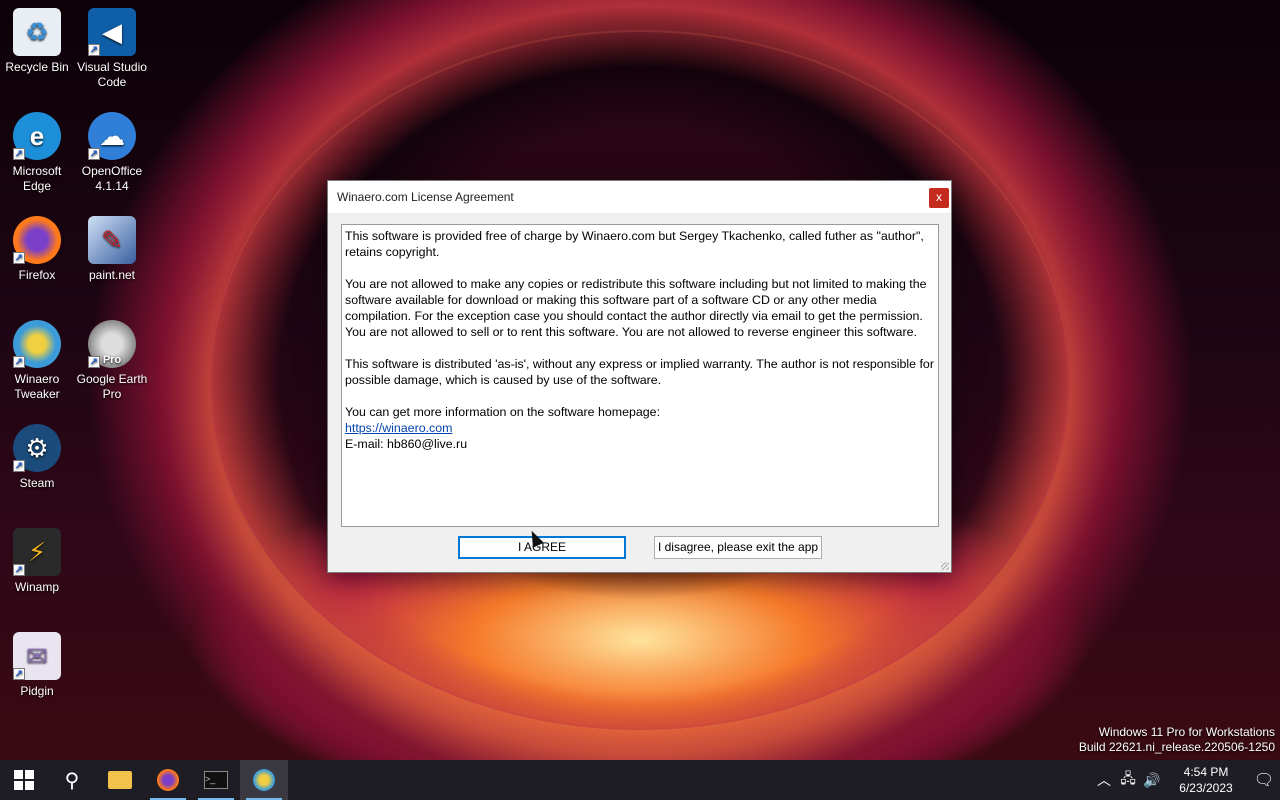  What do you see at coordinates (1176, 747) in the screenshot?
I see `watermark-build: Build 22621.ni_release.220506-1250` at bounding box center [1176, 747].